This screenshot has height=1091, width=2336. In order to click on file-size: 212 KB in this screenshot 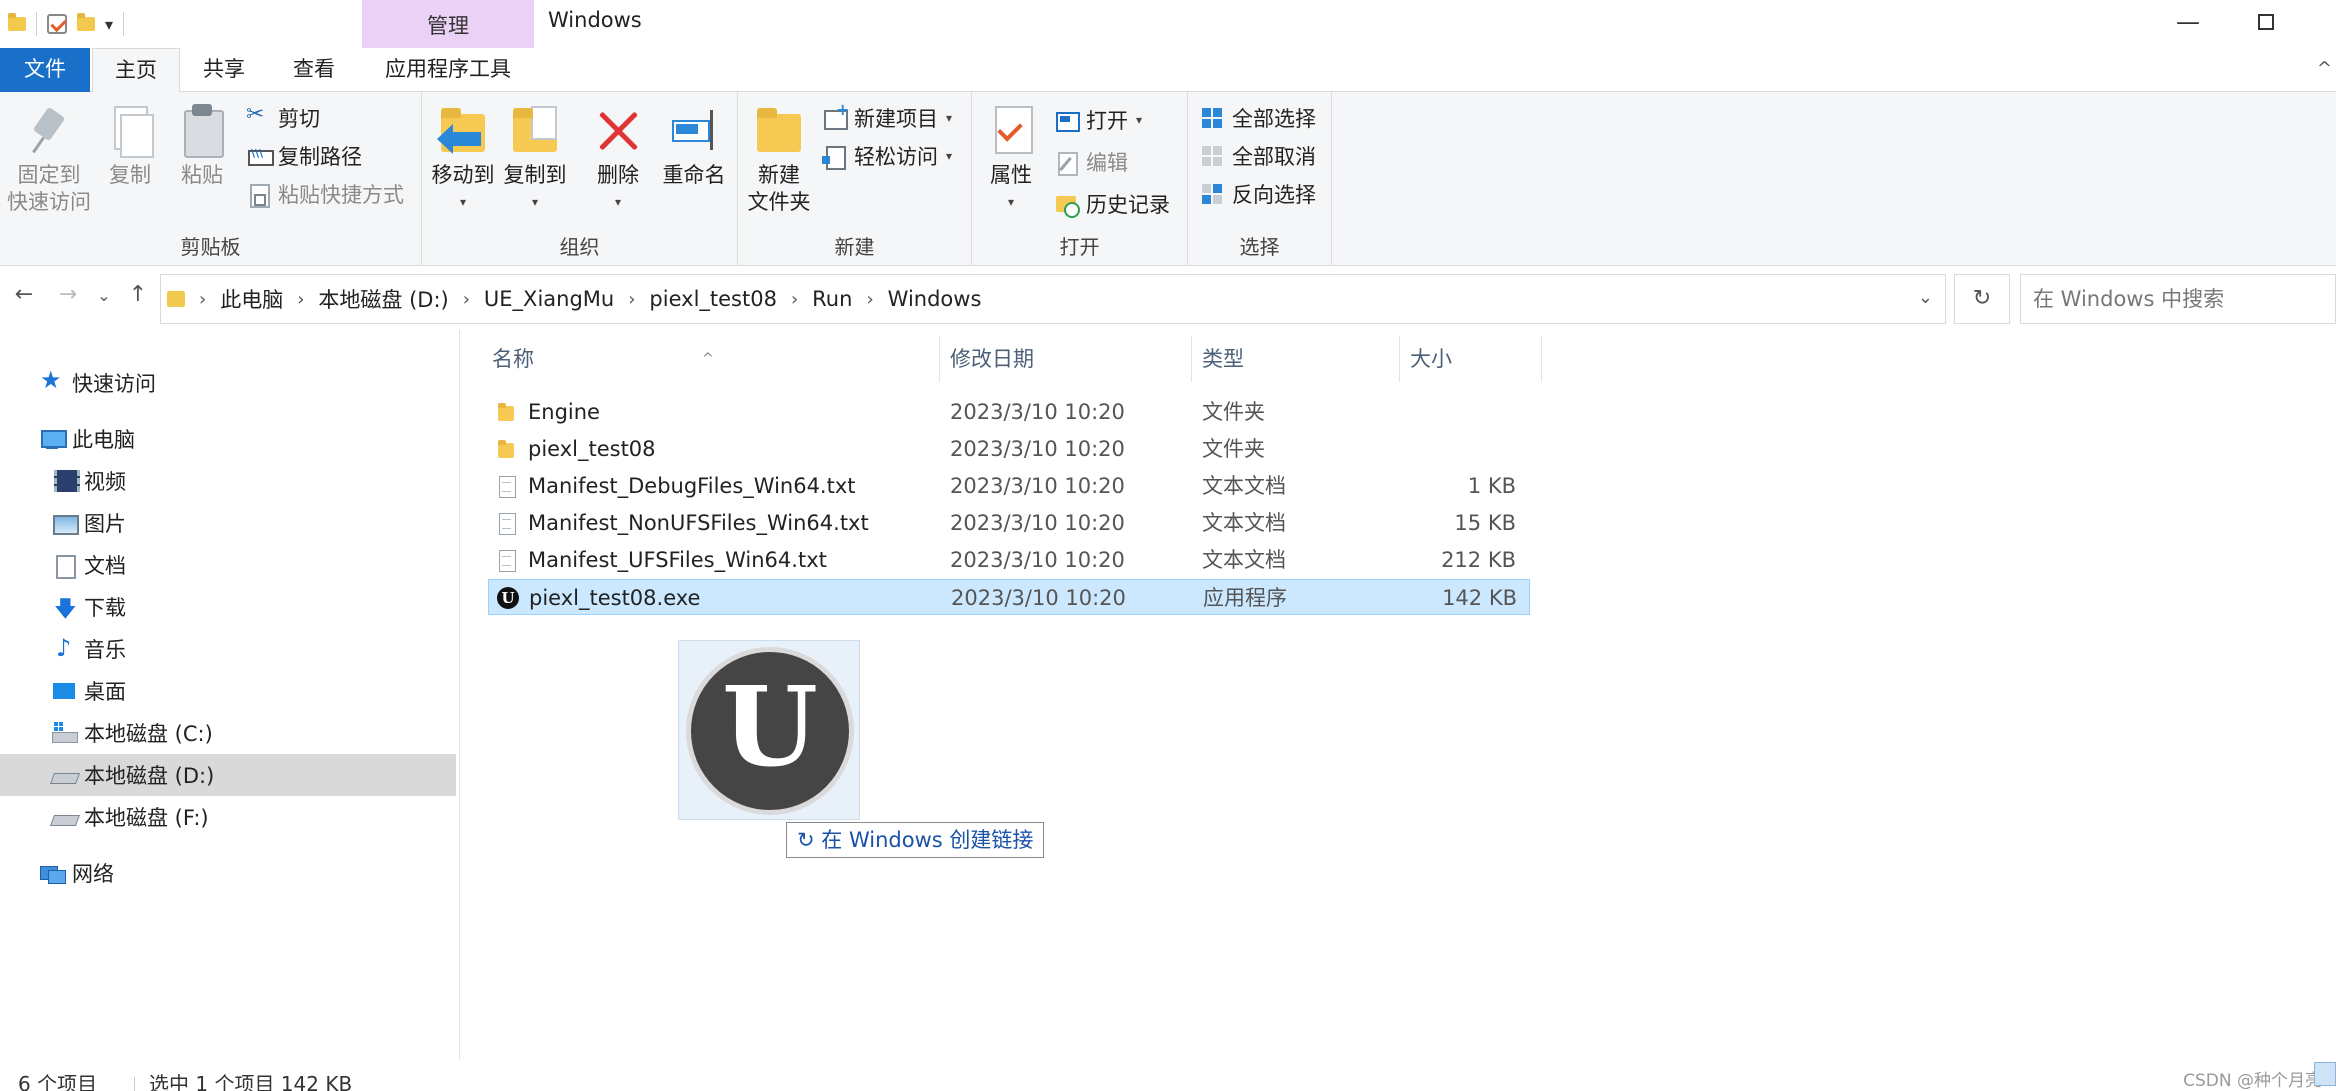, I will do `click(1478, 560)`.